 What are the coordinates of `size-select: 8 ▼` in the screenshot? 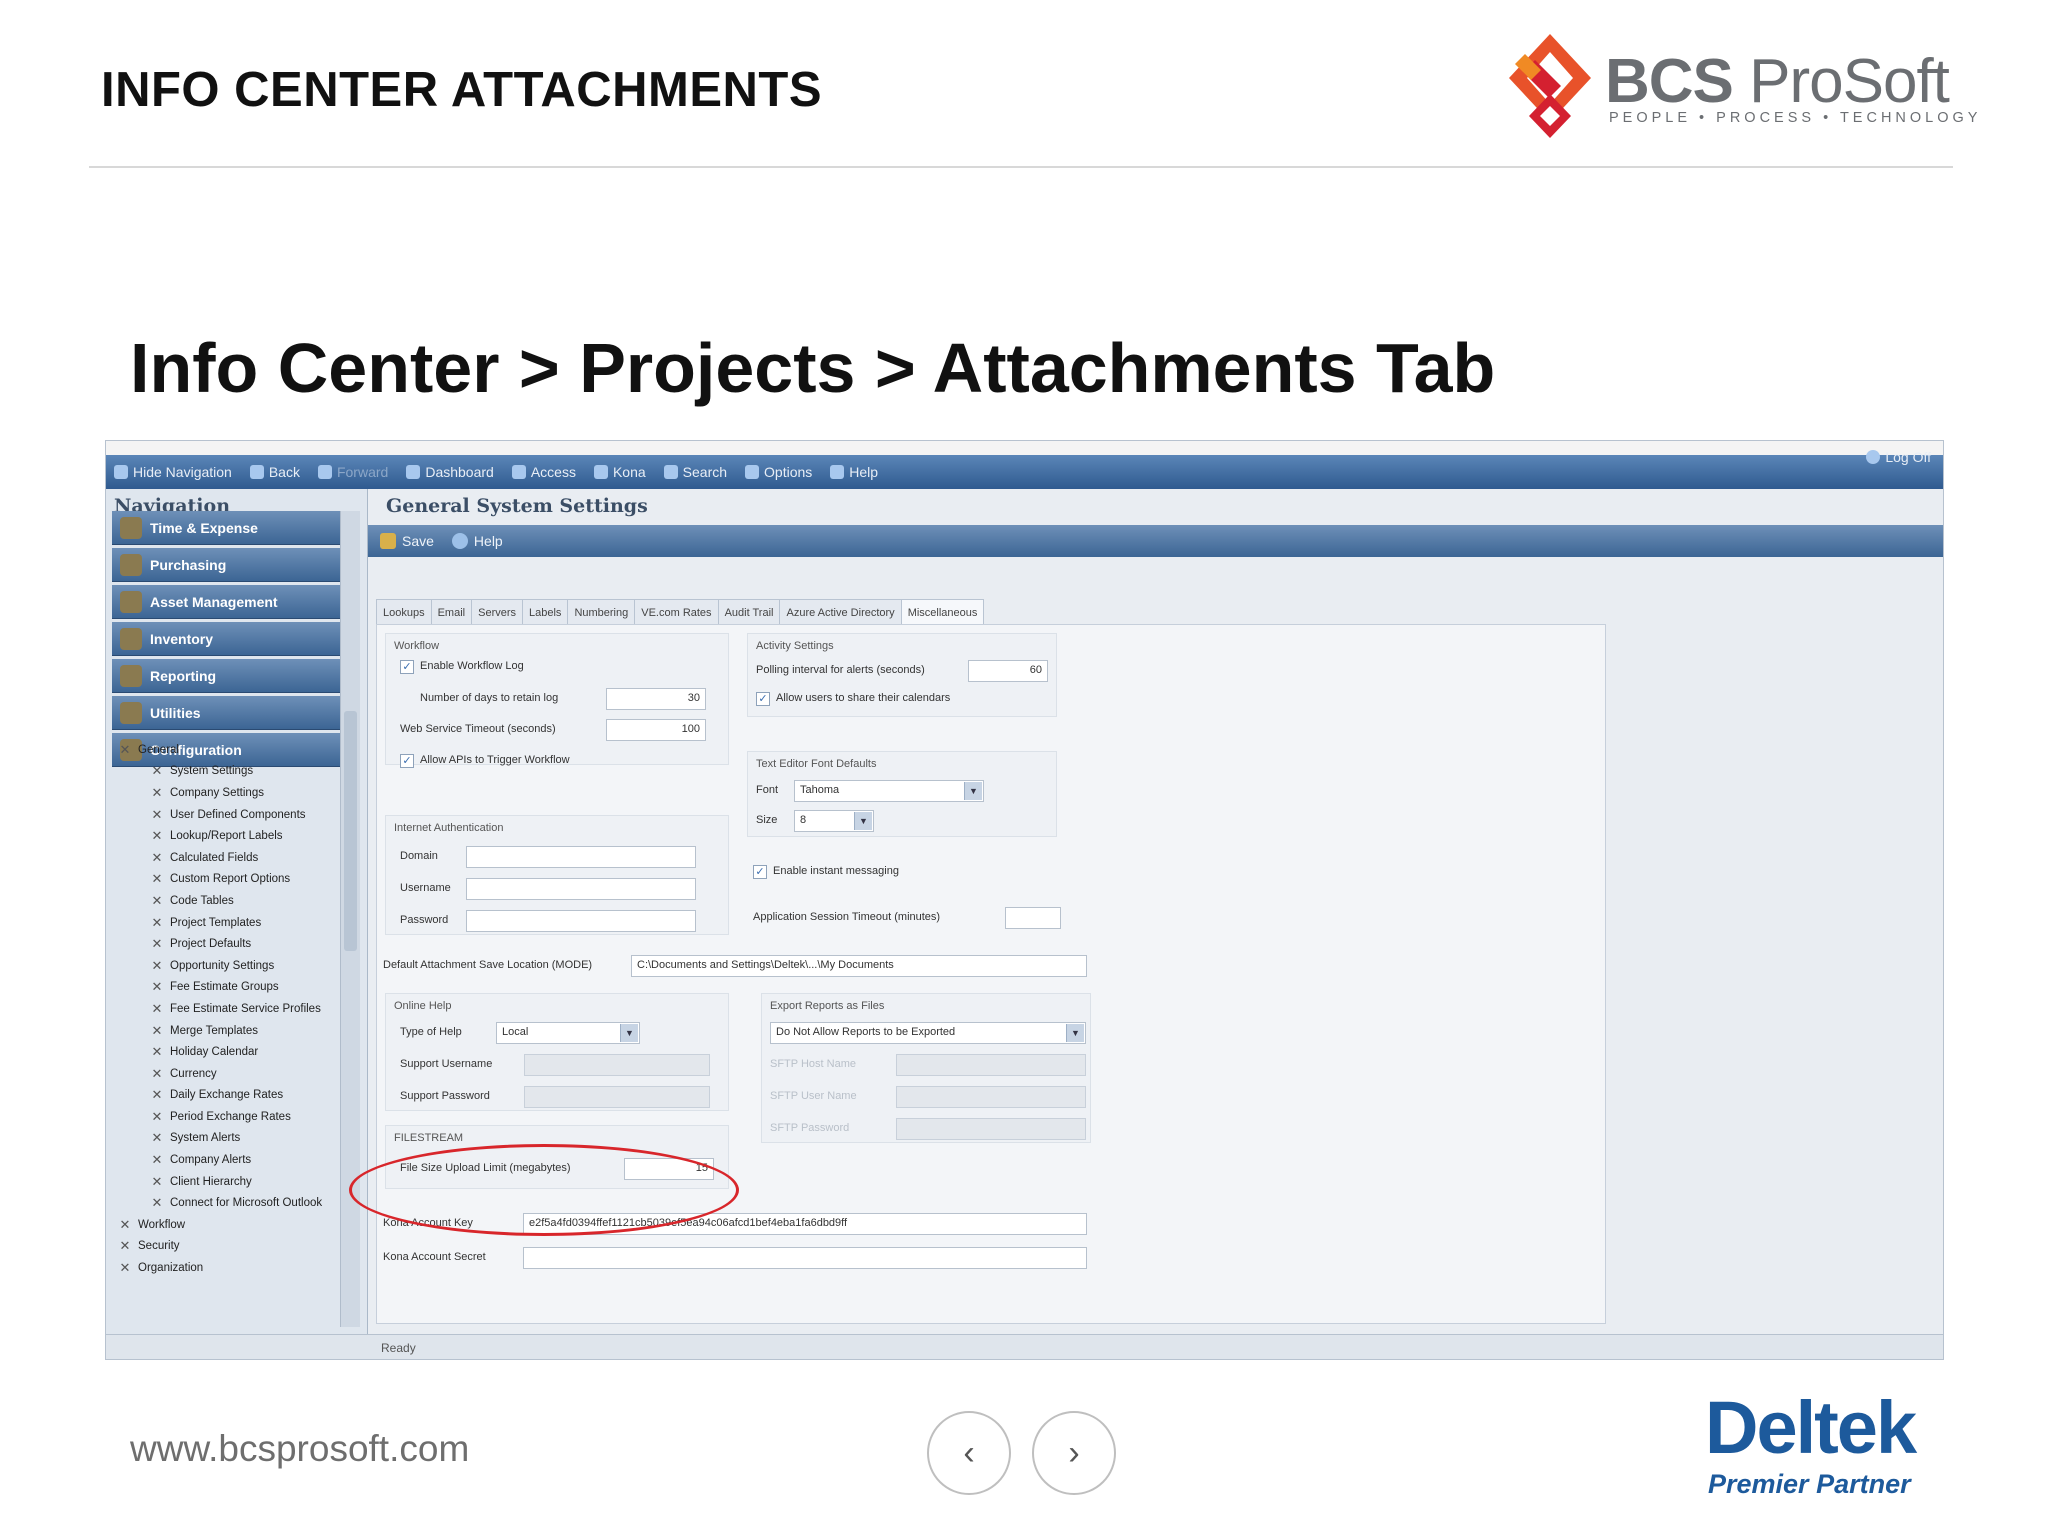 It's located at (834, 821).